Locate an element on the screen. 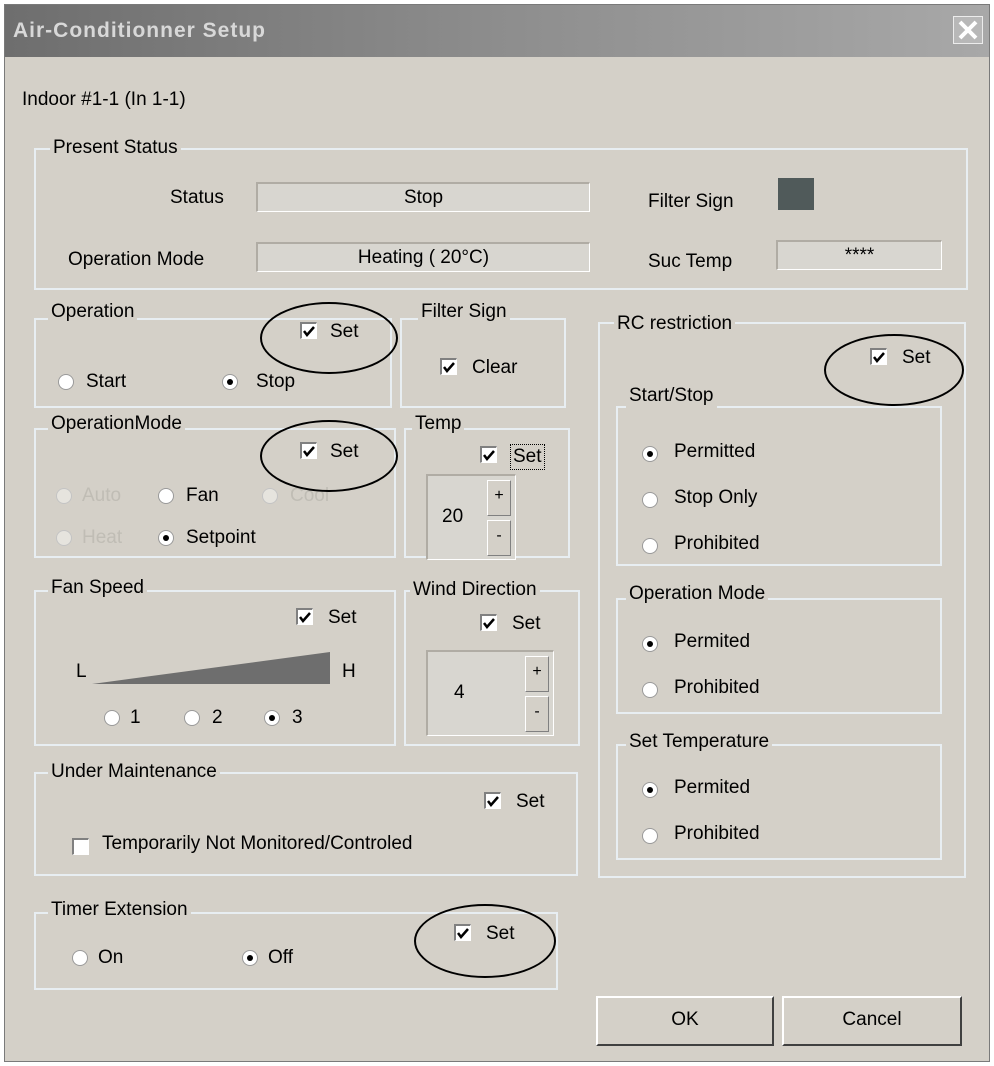 This screenshot has width=994, height=1066. under-maintenance-set-checkbox is located at coordinates (492, 800).